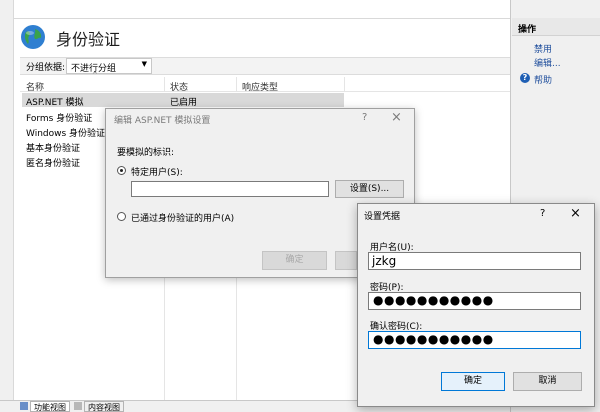  I want to click on password-input: ●●●●●●●●●●●, so click(474, 301).